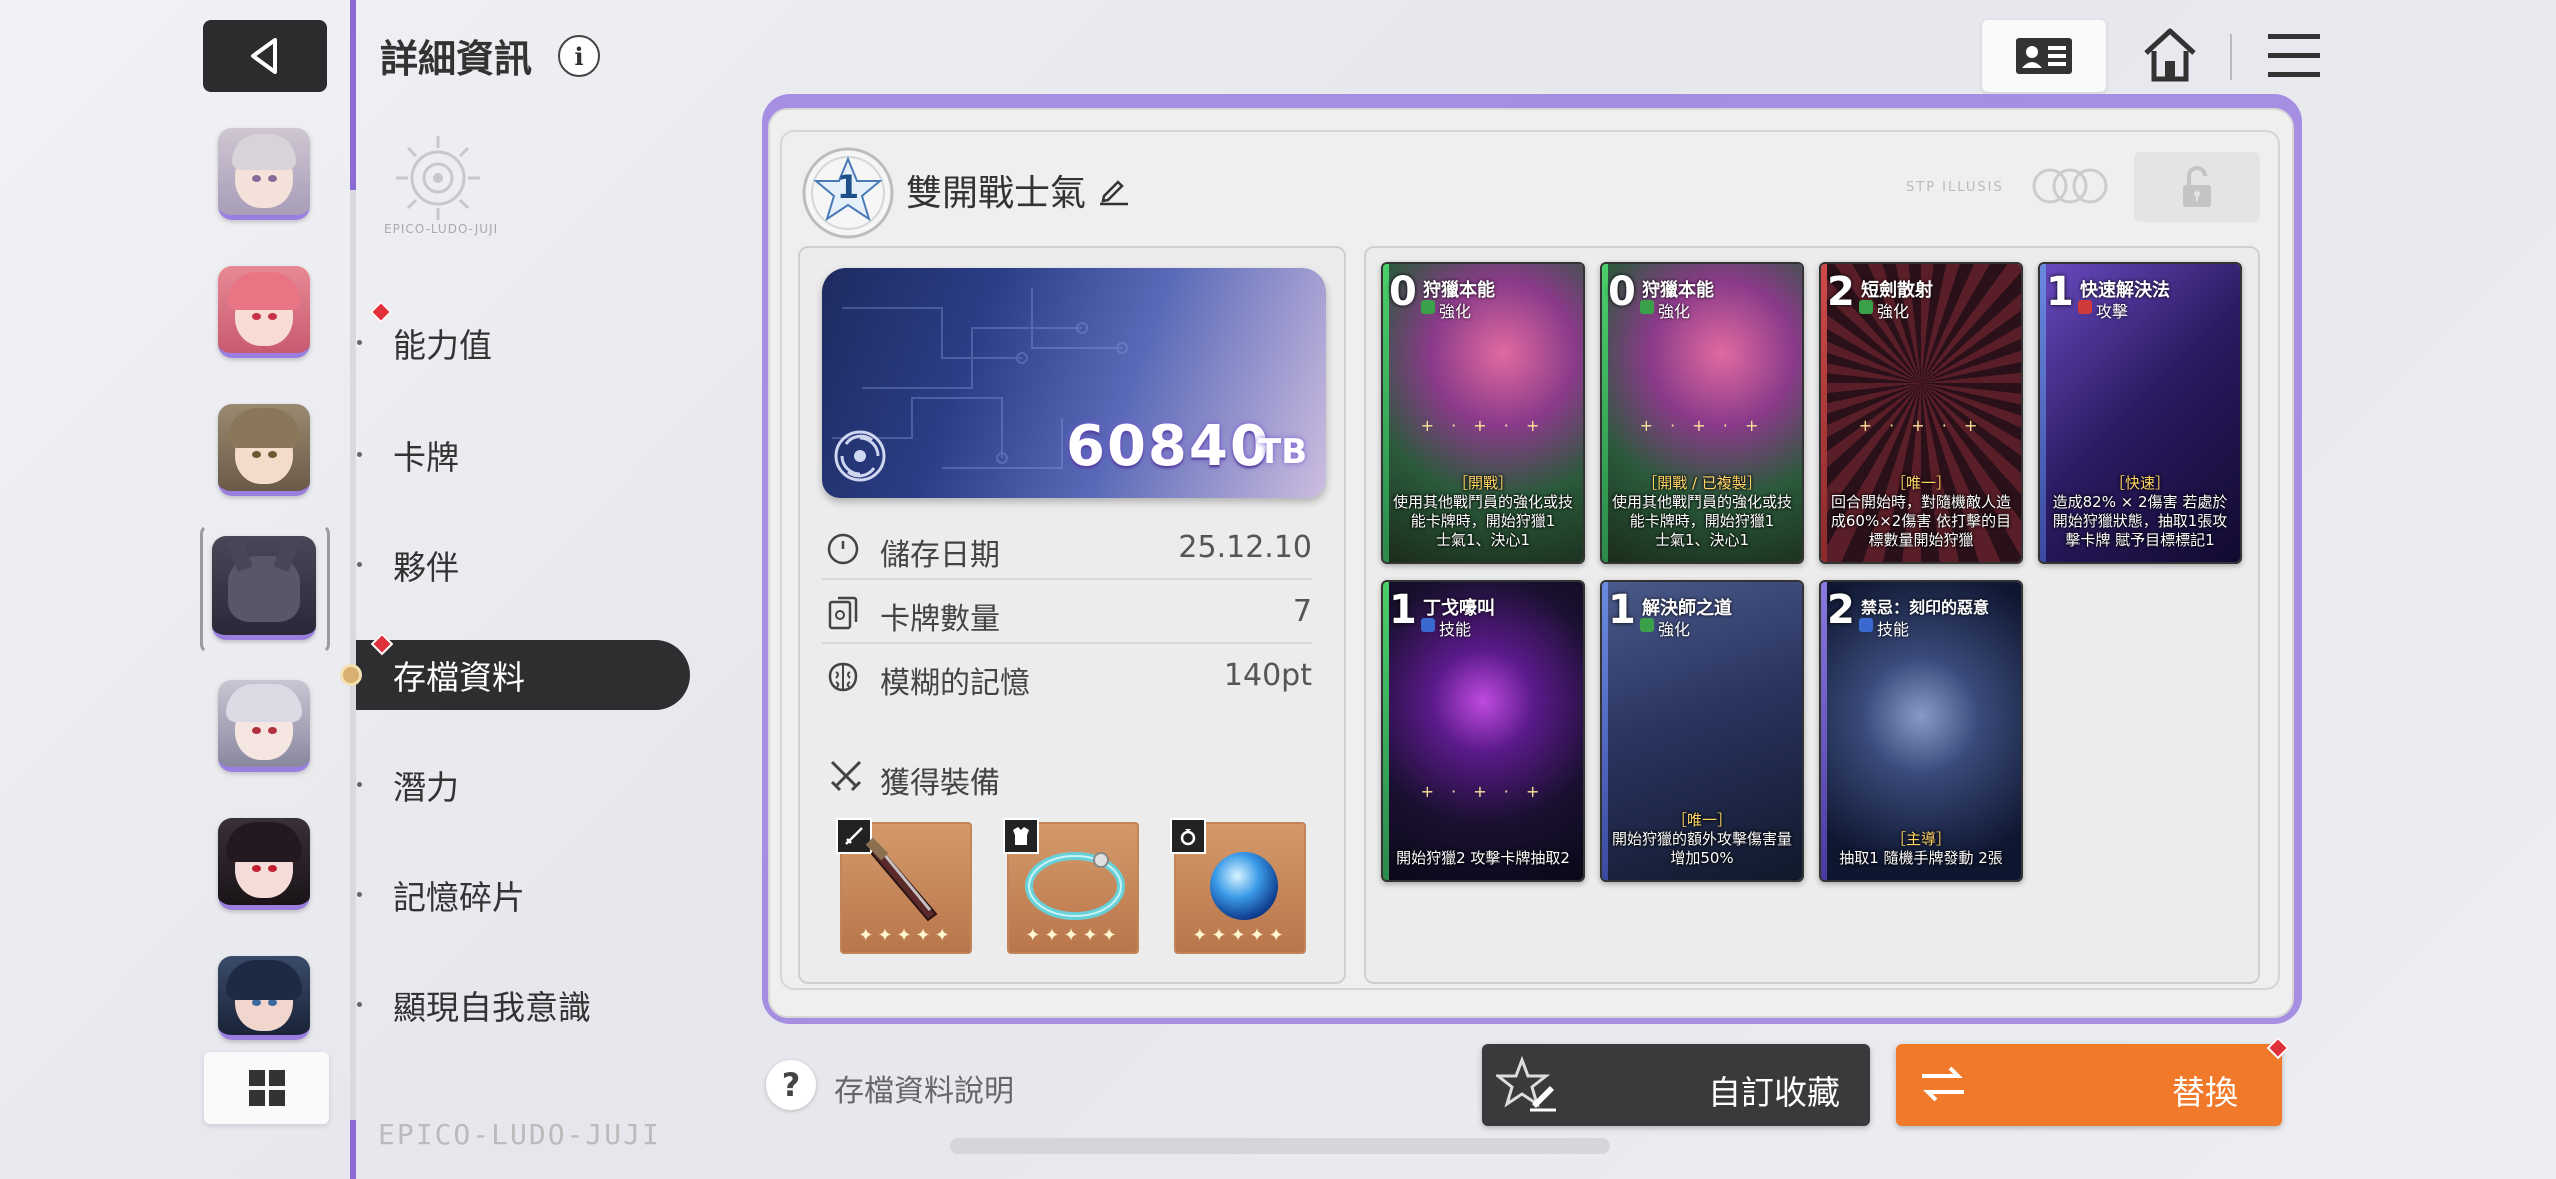 The height and width of the screenshot is (1179, 2556). I want to click on info-key: 模糊的記憶, so click(955, 683).